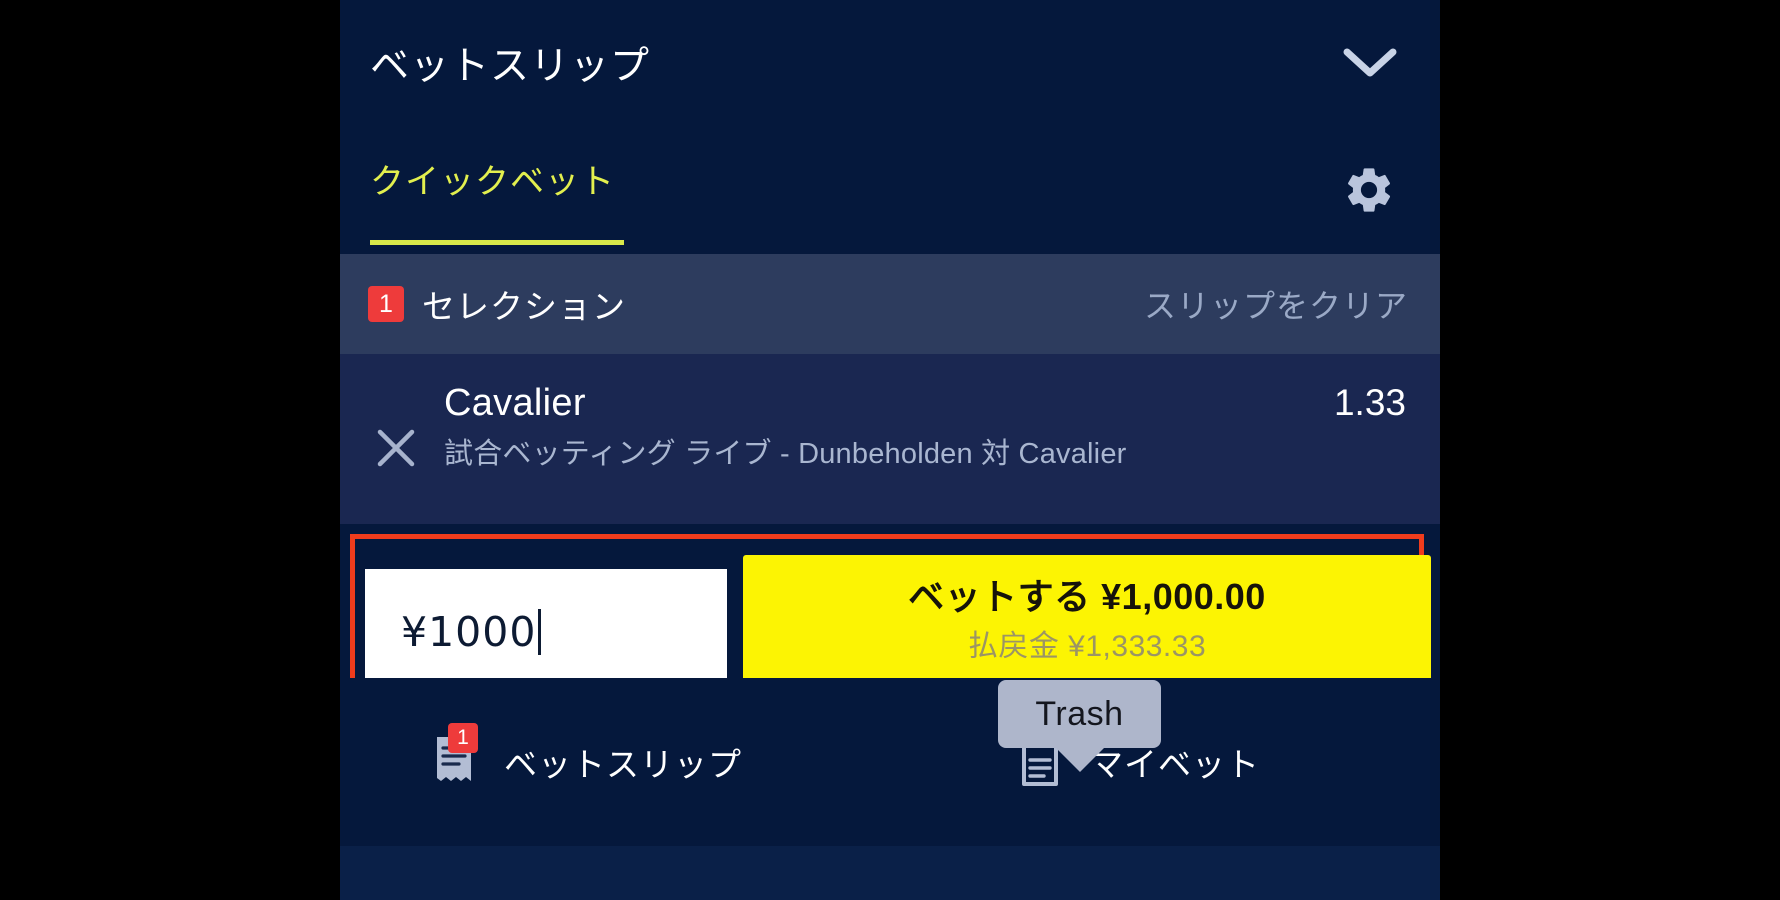  What do you see at coordinates (1087, 646) in the screenshot?
I see `potential-payout-label: 払戻金 ¥1,333.33` at bounding box center [1087, 646].